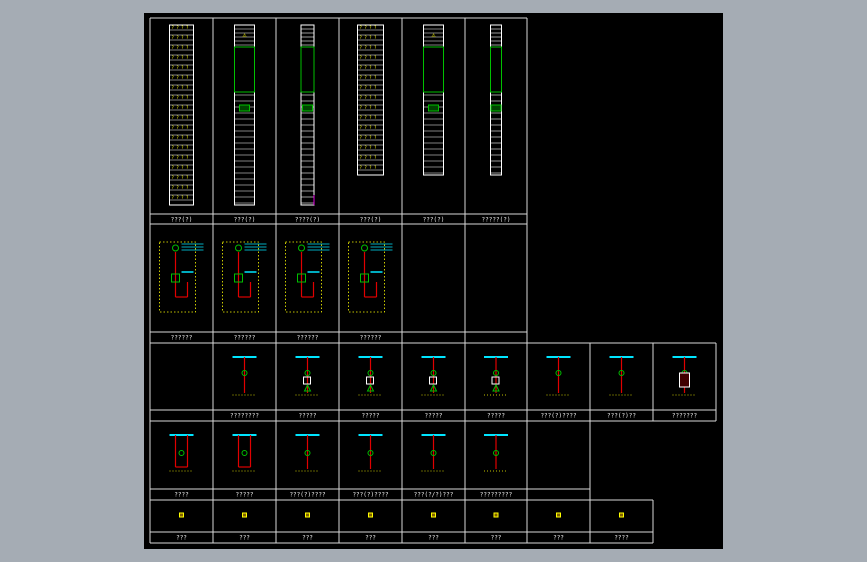  What do you see at coordinates (401, 521) in the screenshot?
I see `frame-grid` at bounding box center [401, 521].